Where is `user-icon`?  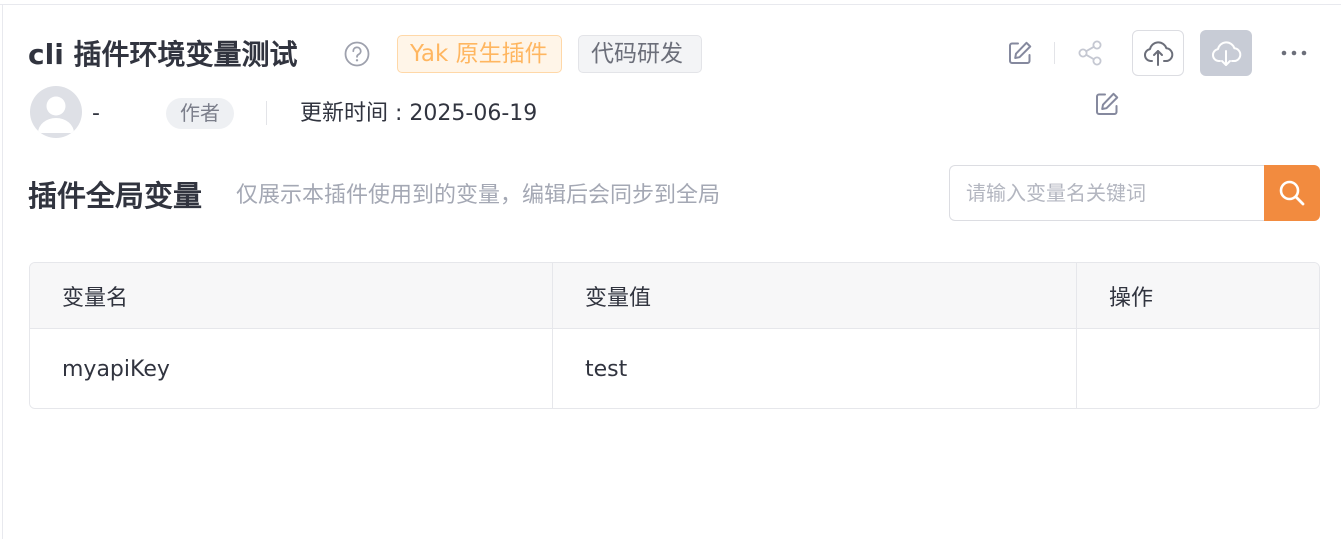
user-icon is located at coordinates (56, 114).